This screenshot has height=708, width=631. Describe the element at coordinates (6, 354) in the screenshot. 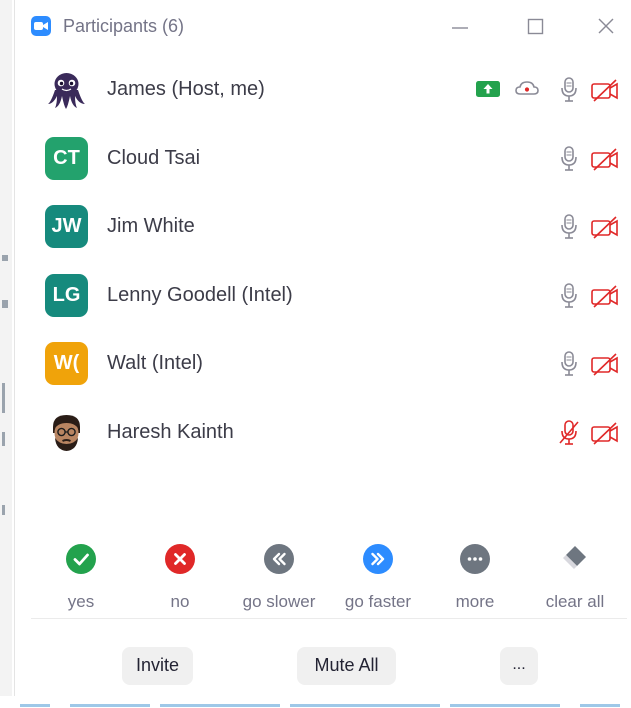

I see `background-strip` at that location.